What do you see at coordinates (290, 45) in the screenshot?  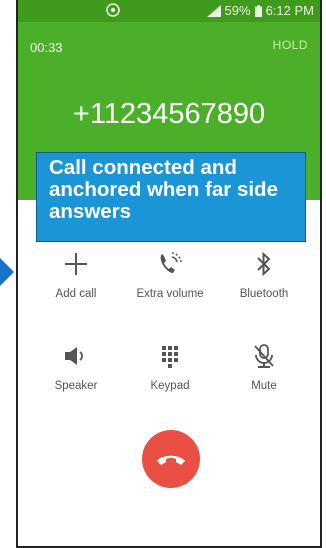 I see `hold-button: HOLD` at bounding box center [290, 45].